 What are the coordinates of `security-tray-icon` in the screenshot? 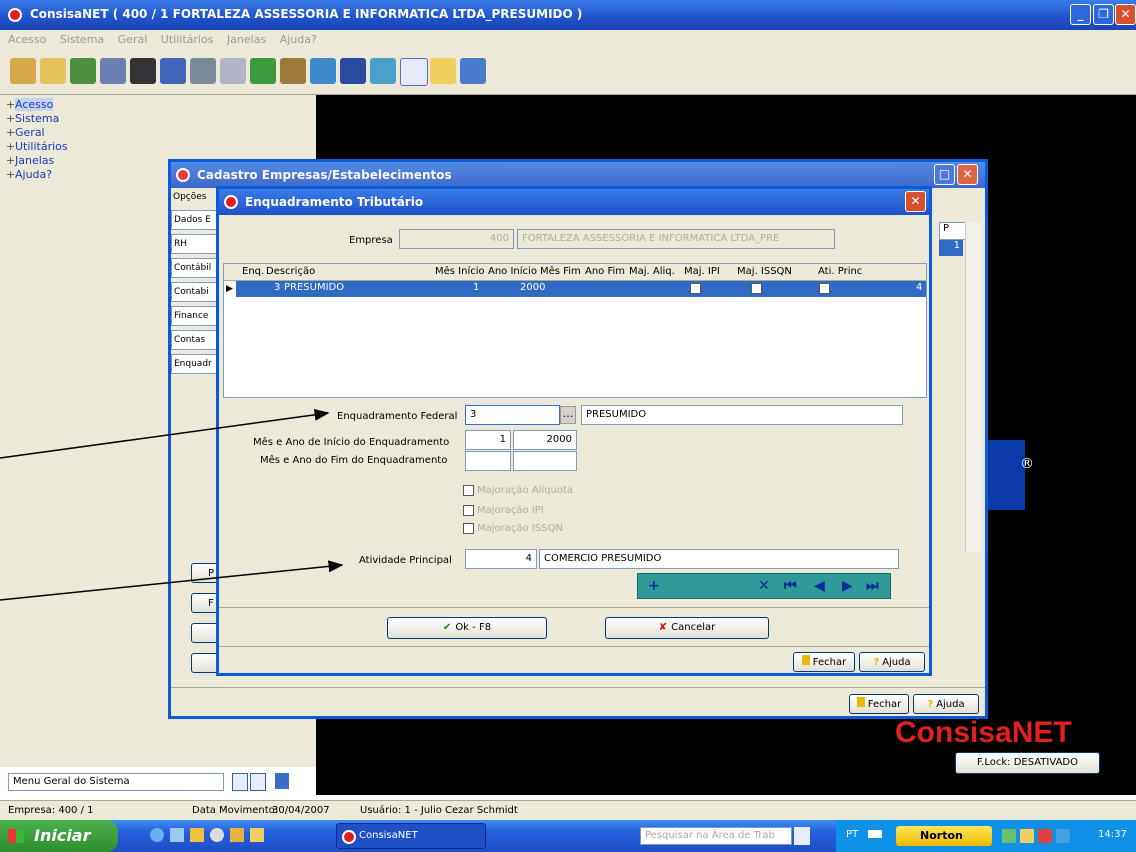 It's located at (1027, 836).